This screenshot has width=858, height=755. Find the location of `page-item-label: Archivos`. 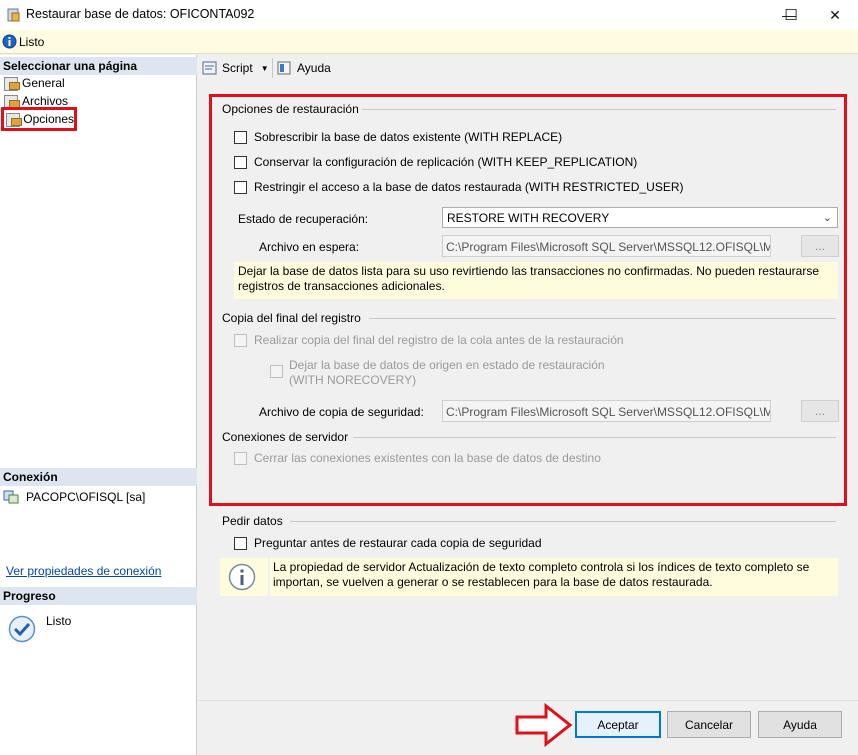

page-item-label: Archivos is located at coordinates (45, 101).